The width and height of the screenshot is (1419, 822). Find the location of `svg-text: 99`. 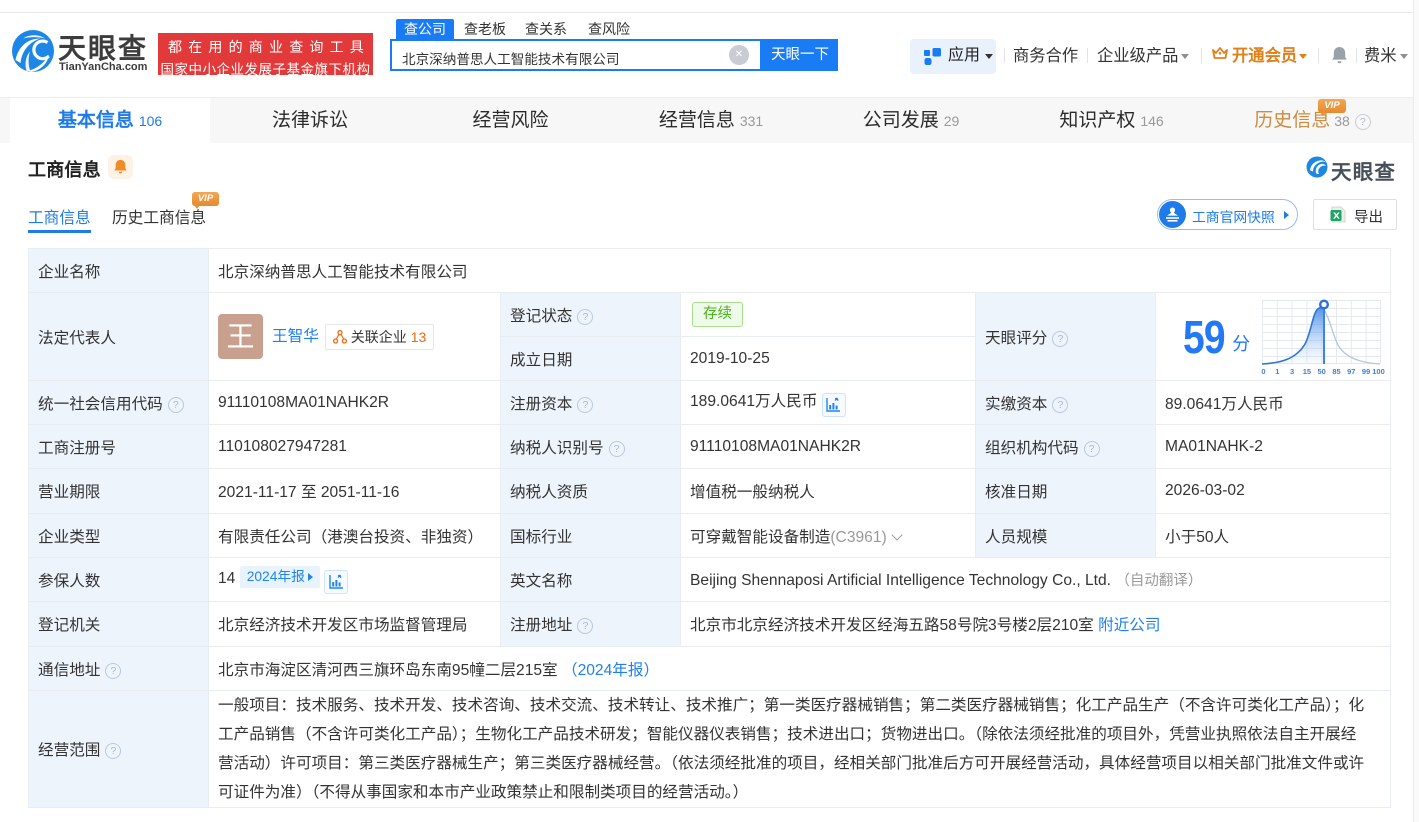

svg-text: 99 is located at coordinates (1366, 371).